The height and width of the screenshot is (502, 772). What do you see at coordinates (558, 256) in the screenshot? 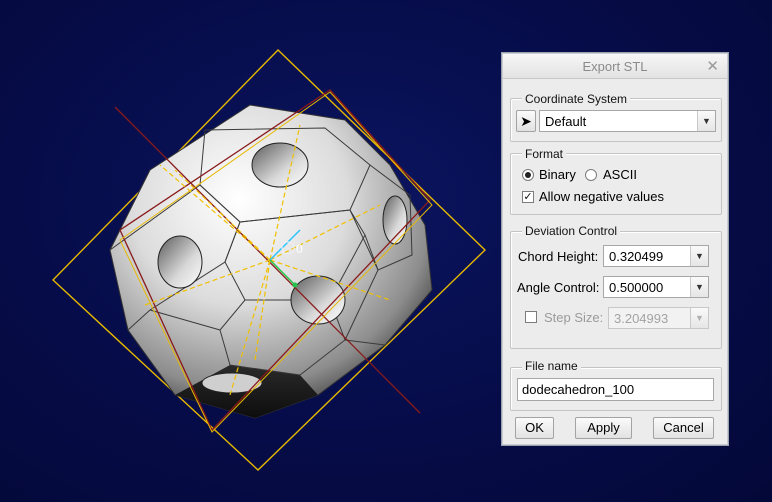
I see `chord-height-label: Chord Height:` at bounding box center [558, 256].